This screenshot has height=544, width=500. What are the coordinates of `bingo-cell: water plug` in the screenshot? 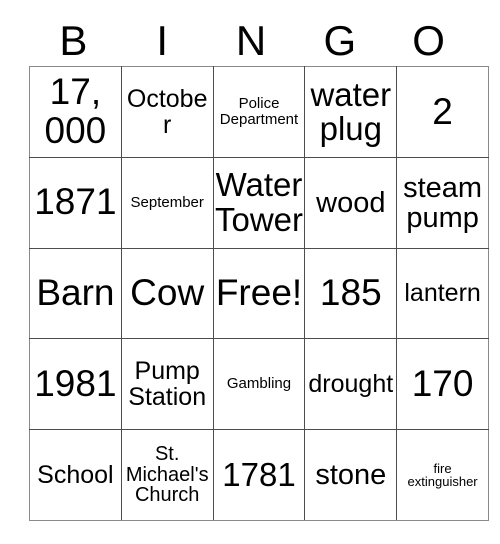 It's located at (351, 112).